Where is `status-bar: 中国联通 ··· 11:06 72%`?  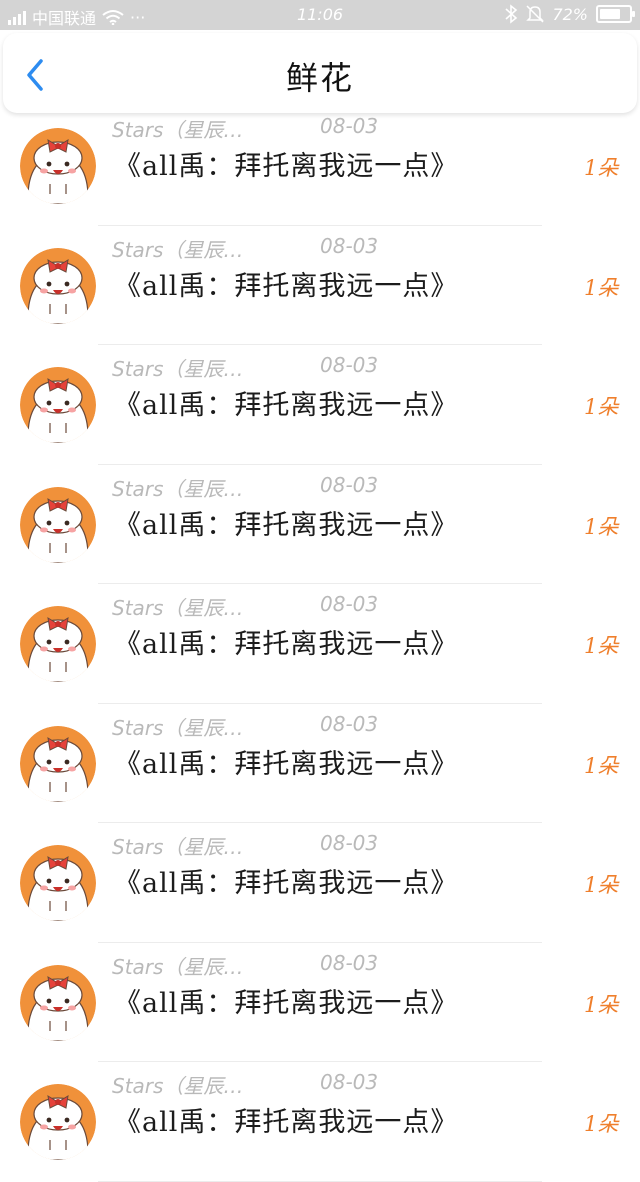
status-bar: 中国联通 ··· 11:06 72% is located at coordinates (320, 15).